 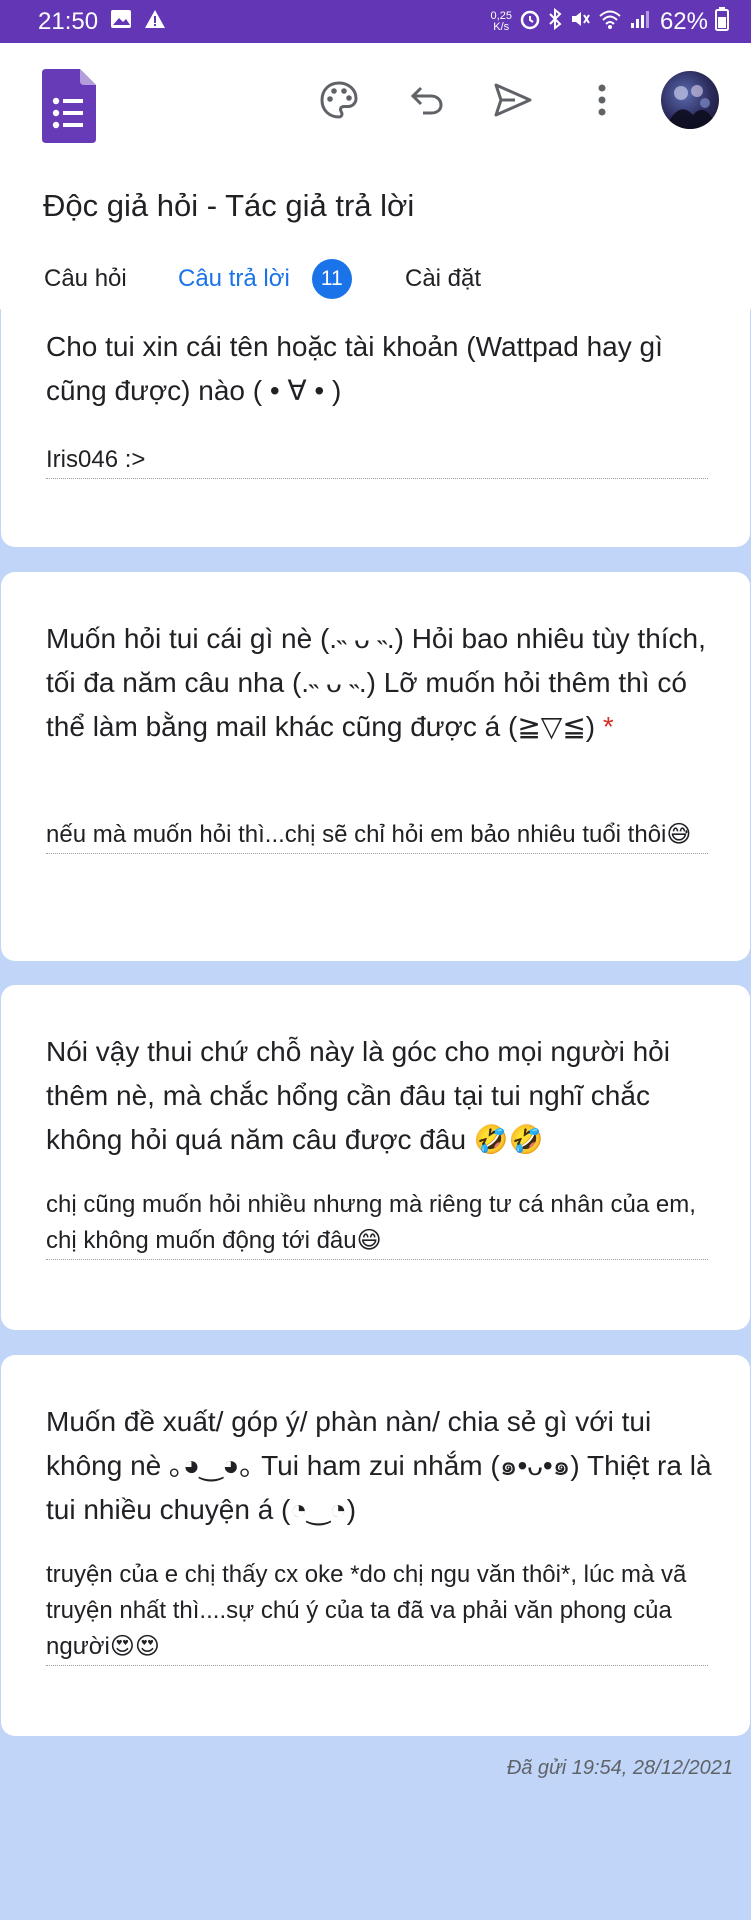 What do you see at coordinates (610, 21) in the screenshot?
I see `wifi-icon` at bounding box center [610, 21].